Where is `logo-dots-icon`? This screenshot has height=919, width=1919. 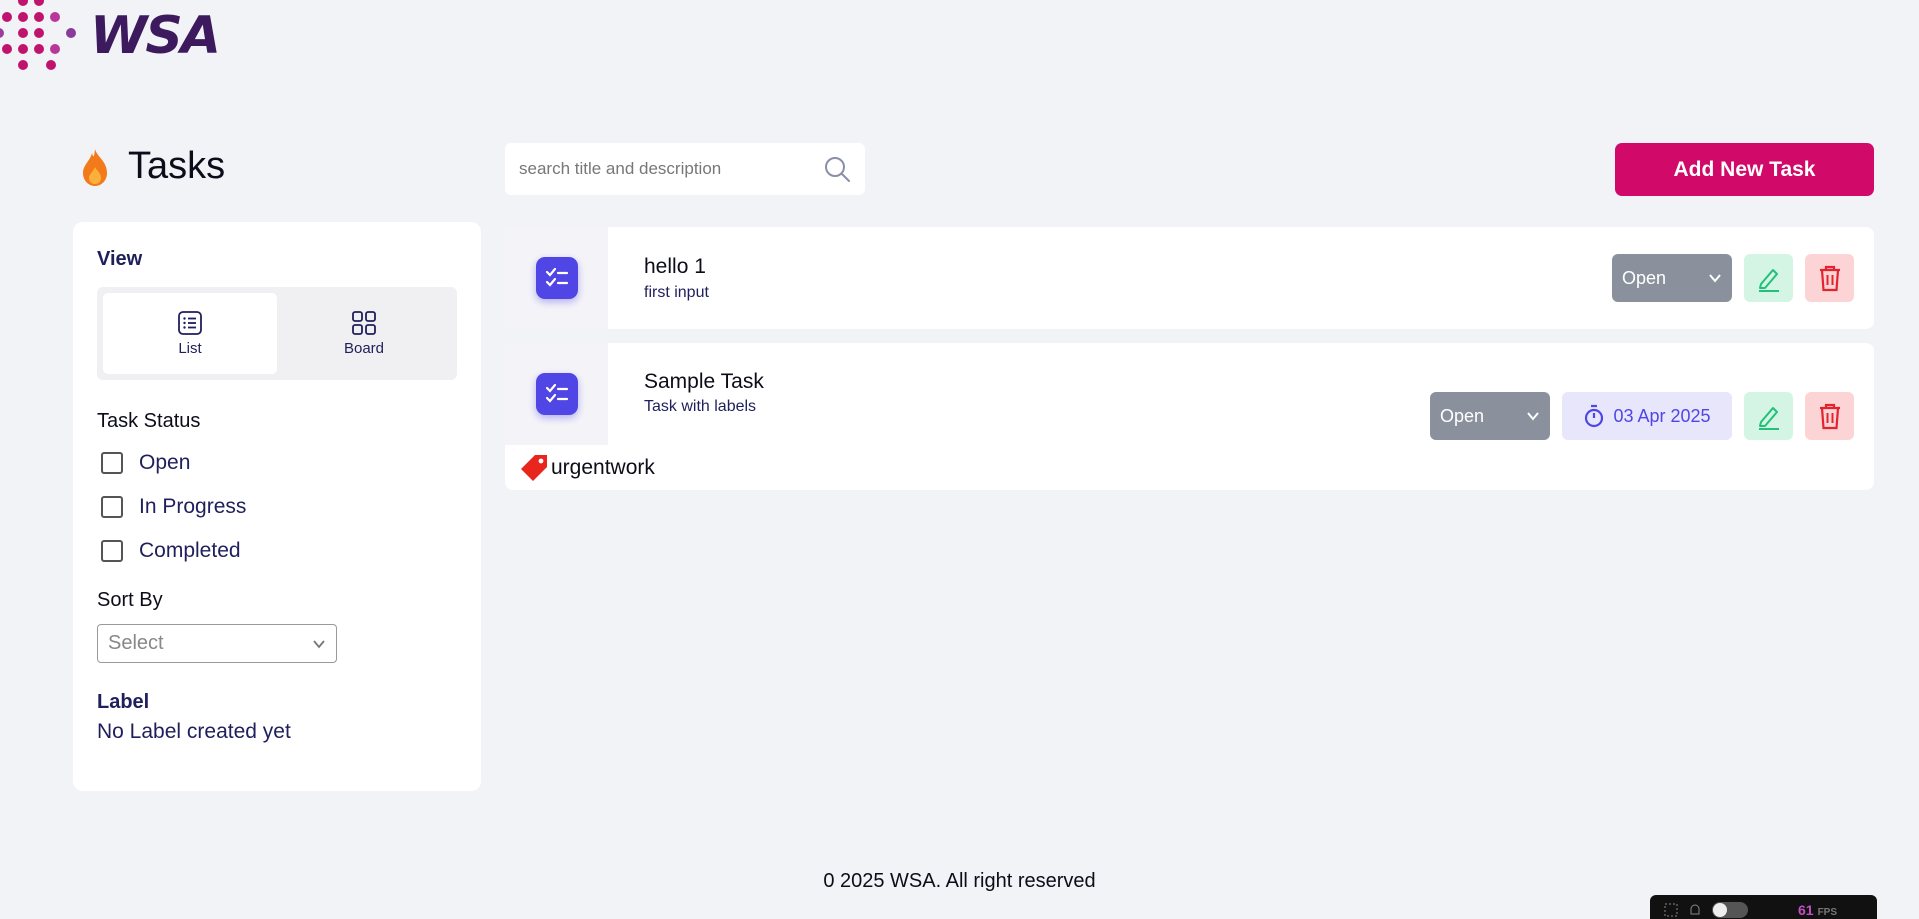 logo-dots-icon is located at coordinates (40, 37).